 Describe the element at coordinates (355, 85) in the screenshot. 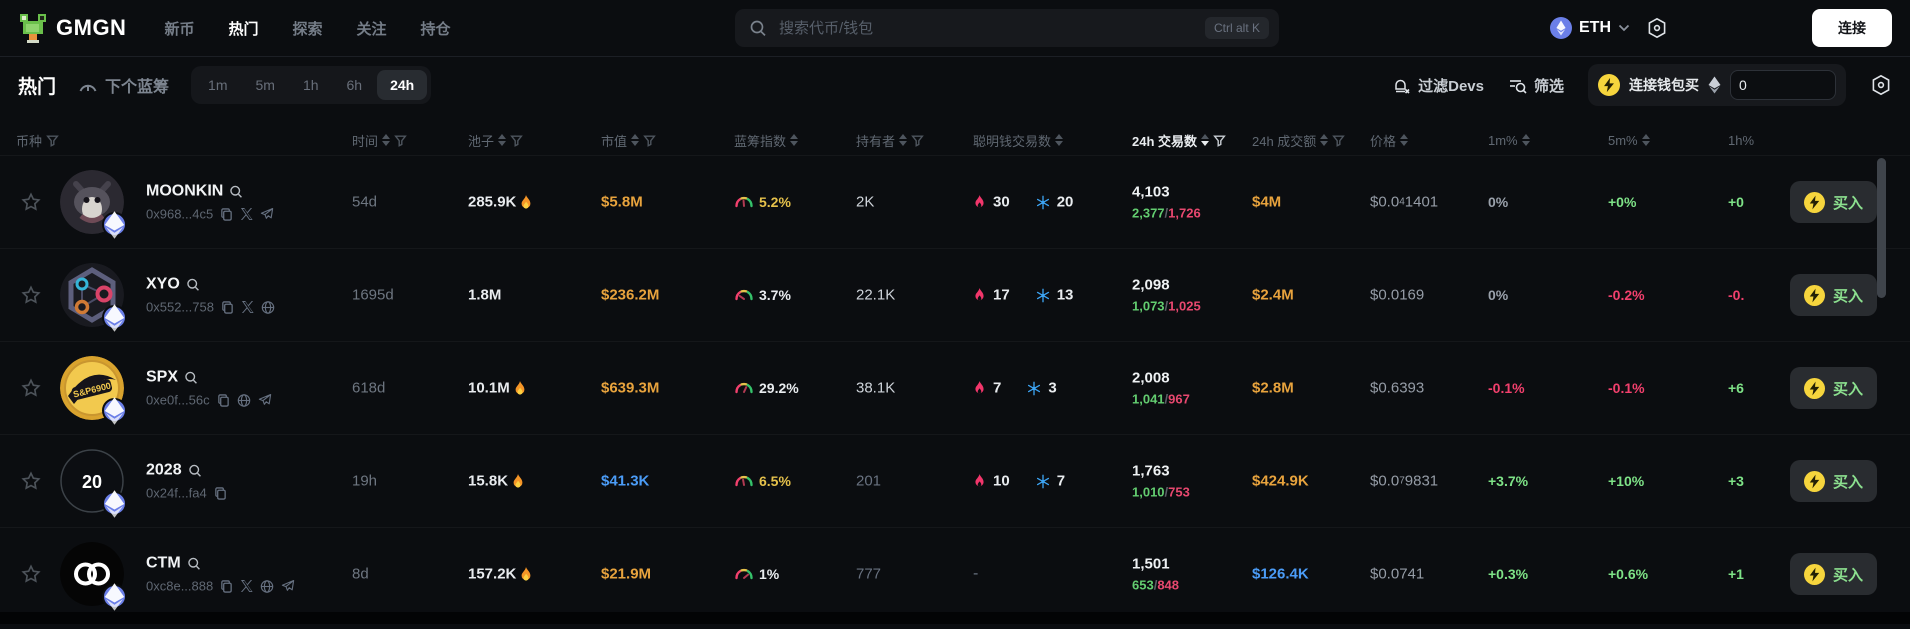

I see `tab-6h: 6h` at that location.